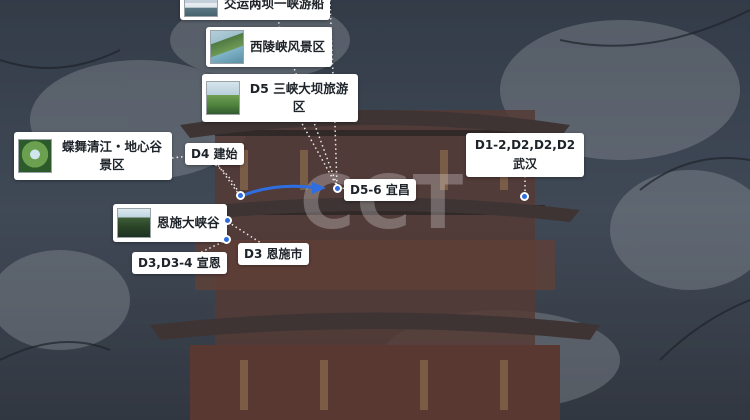 The image size is (750, 420). I want to click on attraction-card-dixin: 蝶舞清江・地心谷景区, so click(93, 156).